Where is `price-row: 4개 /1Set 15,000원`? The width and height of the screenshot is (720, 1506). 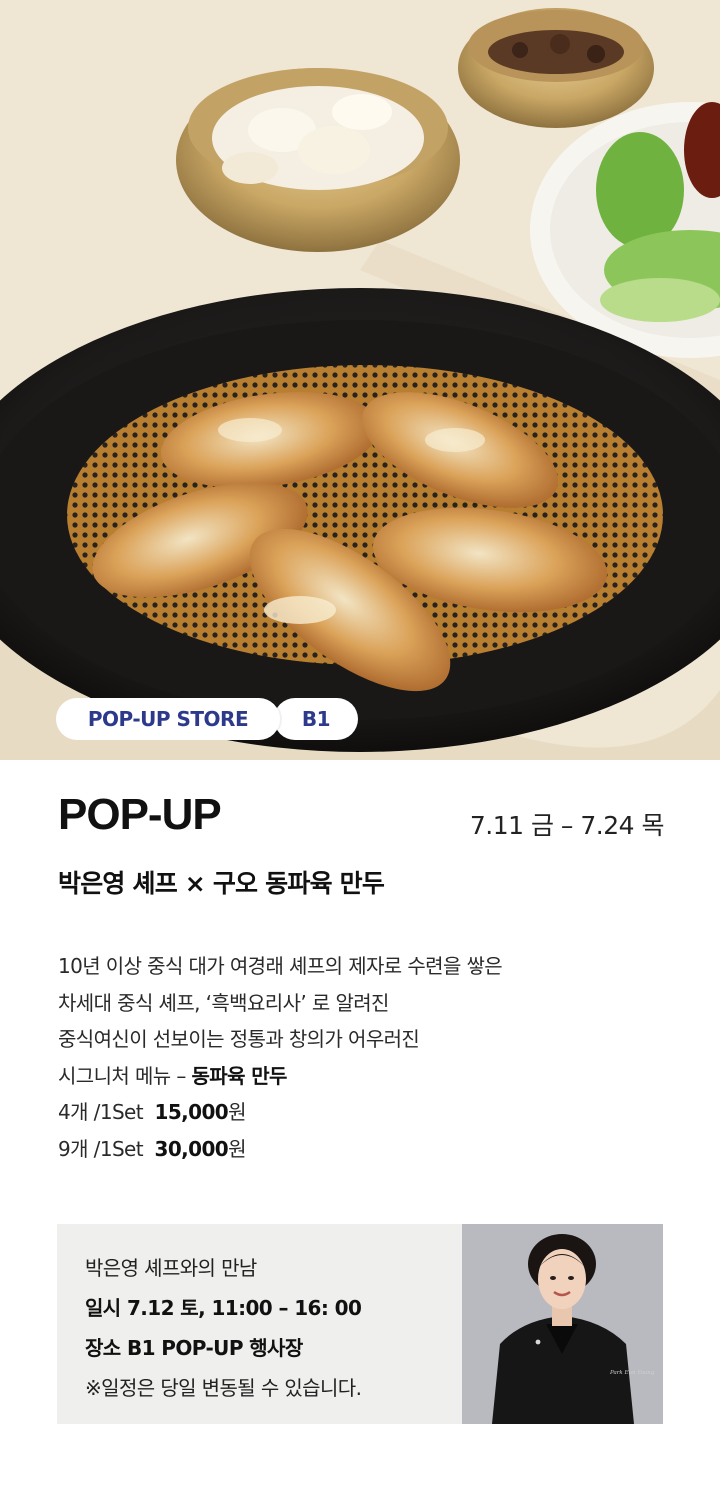 price-row: 4개 /1Set 15,000원 is located at coordinates (363, 1112).